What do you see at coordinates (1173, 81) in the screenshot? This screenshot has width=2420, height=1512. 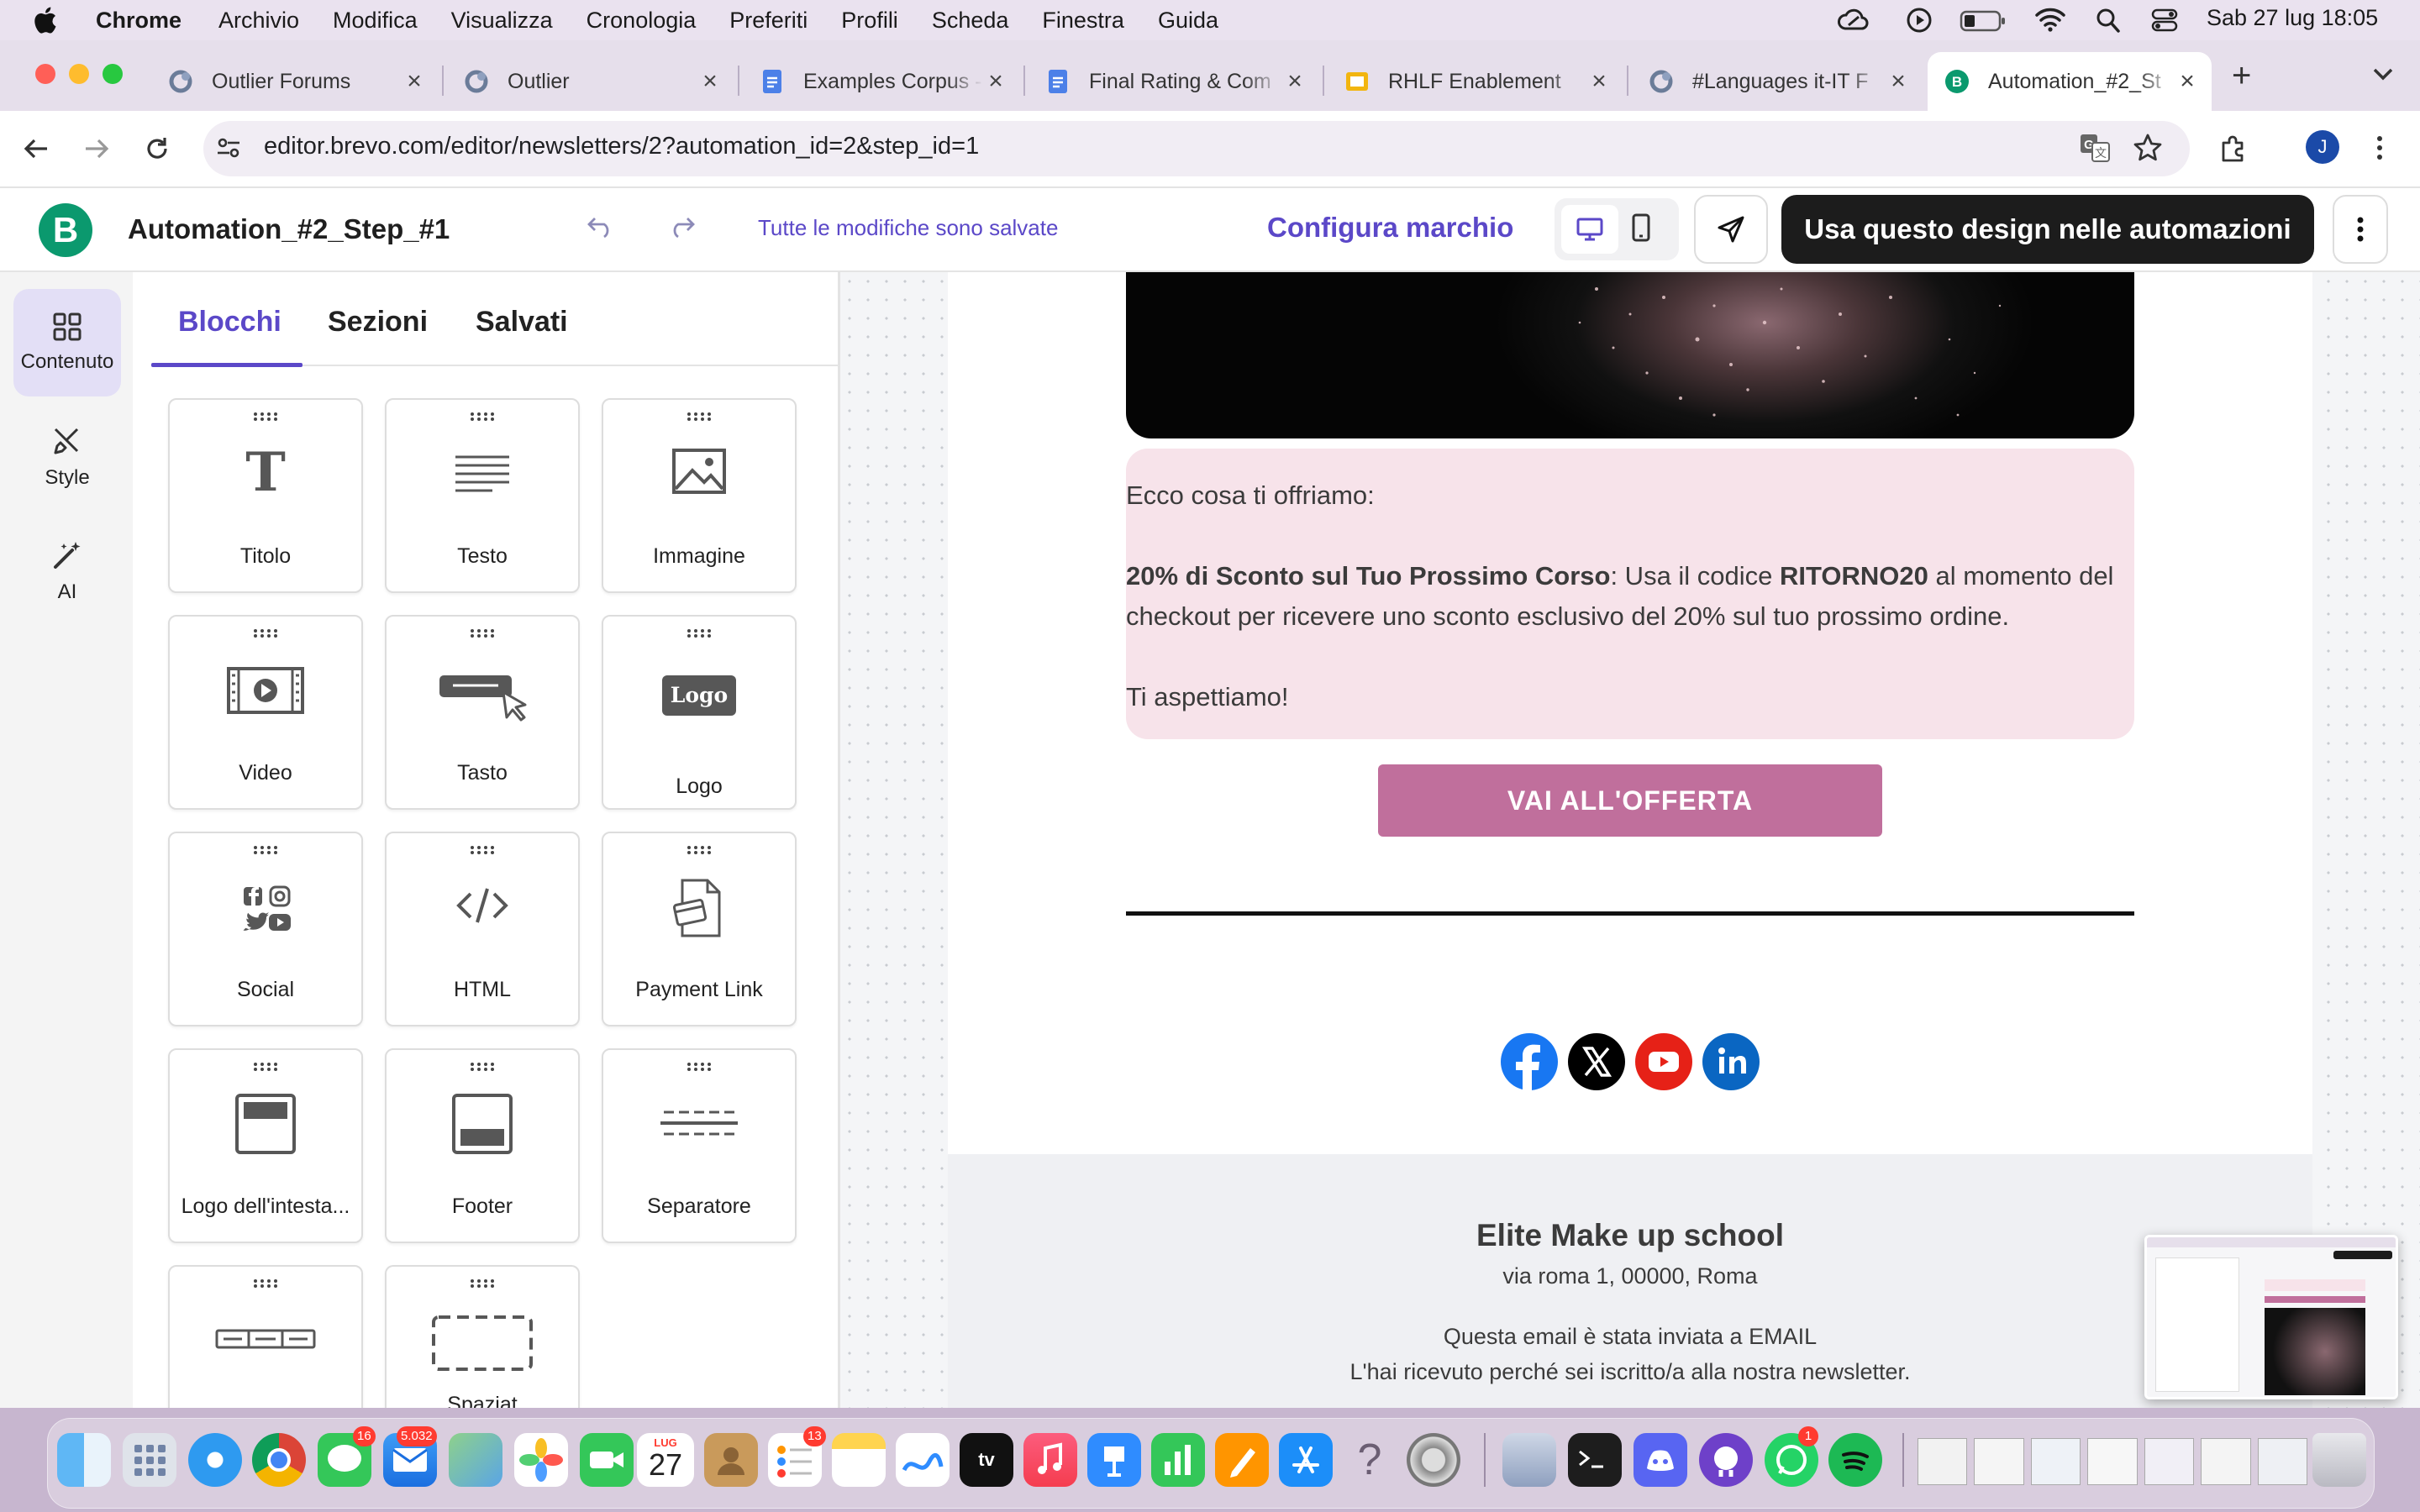 I see `tab-final-rating: Final Rating & Com ×` at bounding box center [1173, 81].